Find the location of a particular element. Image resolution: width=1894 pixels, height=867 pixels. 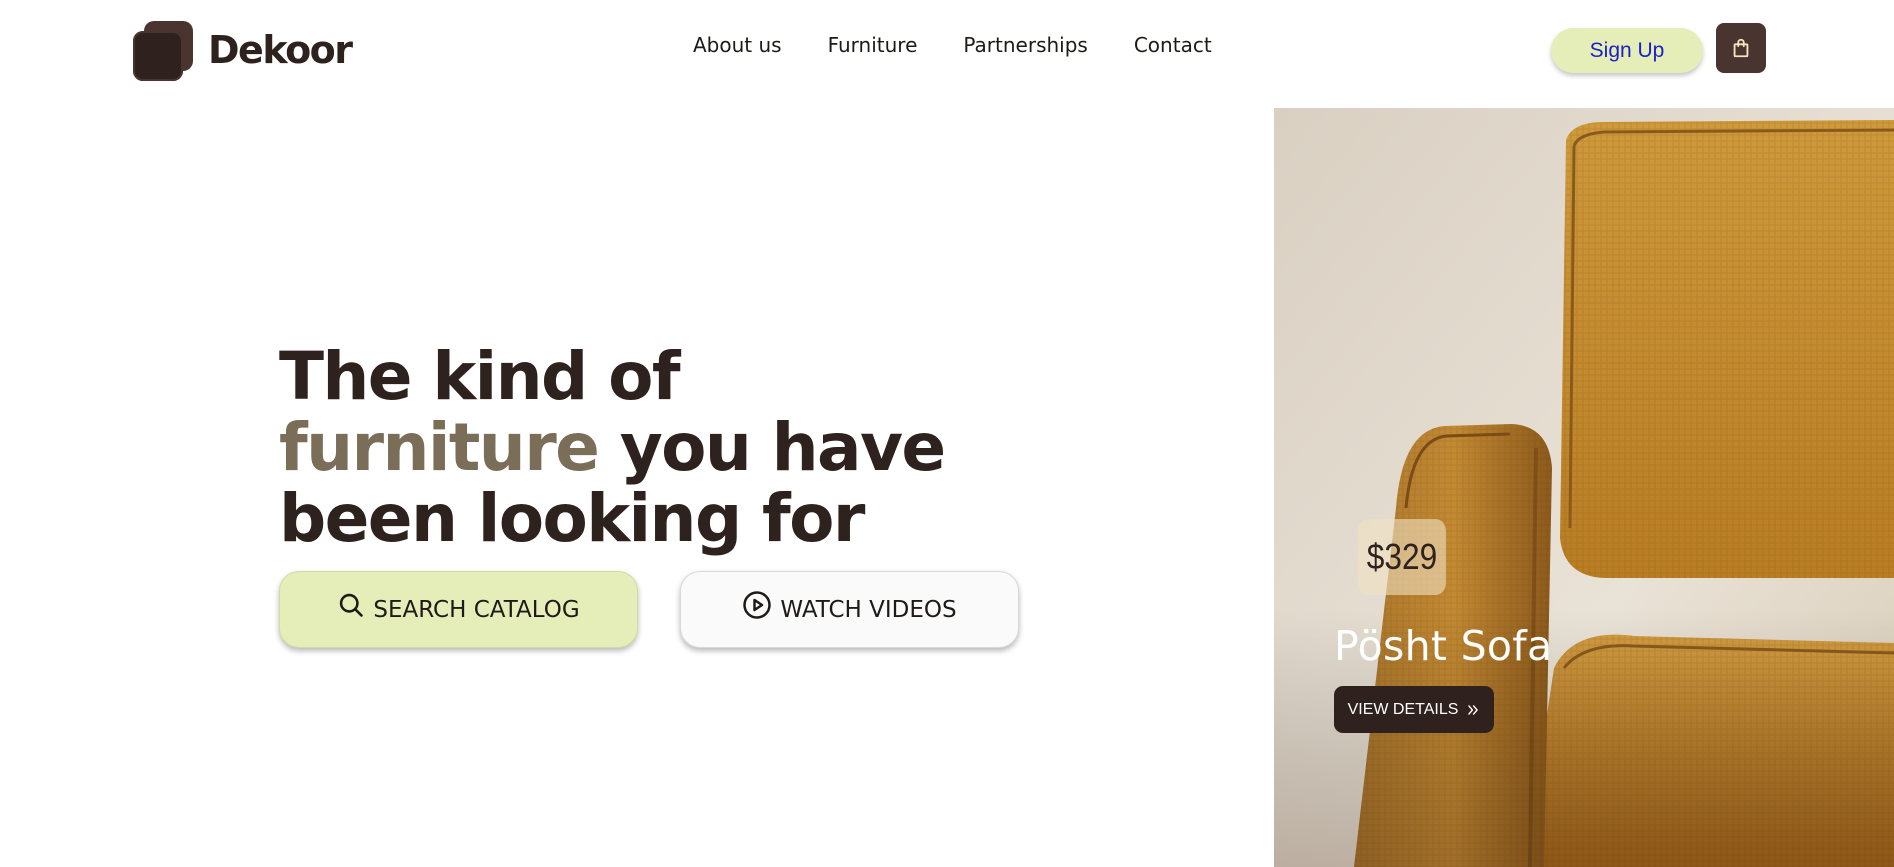

brand-name: Dekoor is located at coordinates (280, 50).